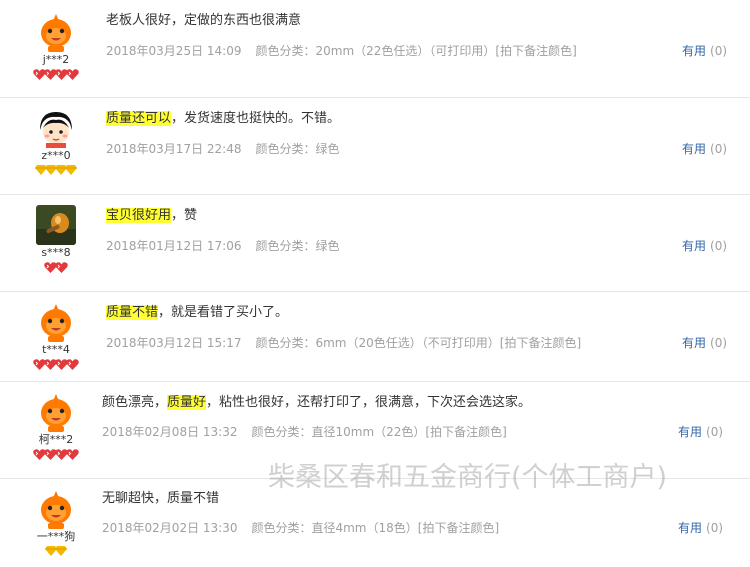 The width and height of the screenshot is (750, 567). What do you see at coordinates (170, 432) in the screenshot?
I see `review-date: 2018年02月08日 13:32` at bounding box center [170, 432].